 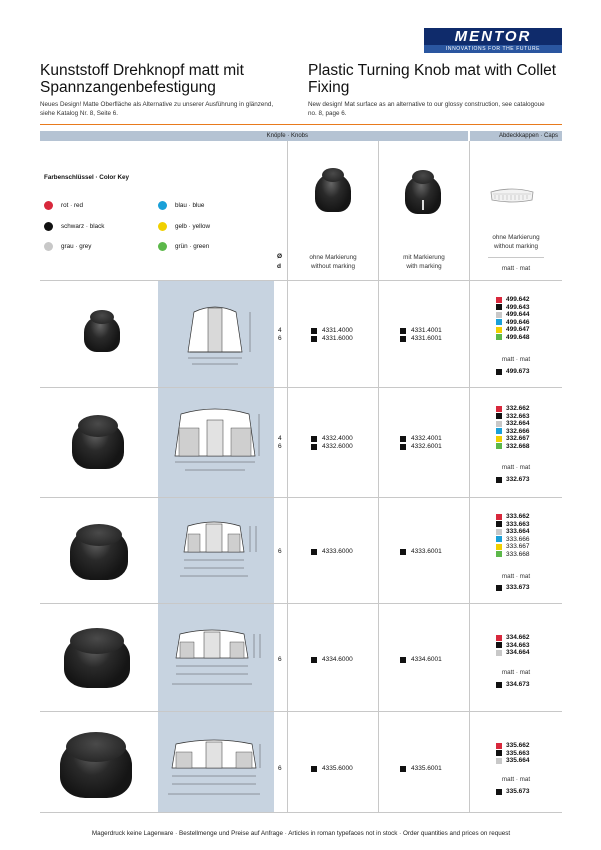 What do you see at coordinates (183, 246) in the screenshot?
I see `color-key-green: grün · green` at bounding box center [183, 246].